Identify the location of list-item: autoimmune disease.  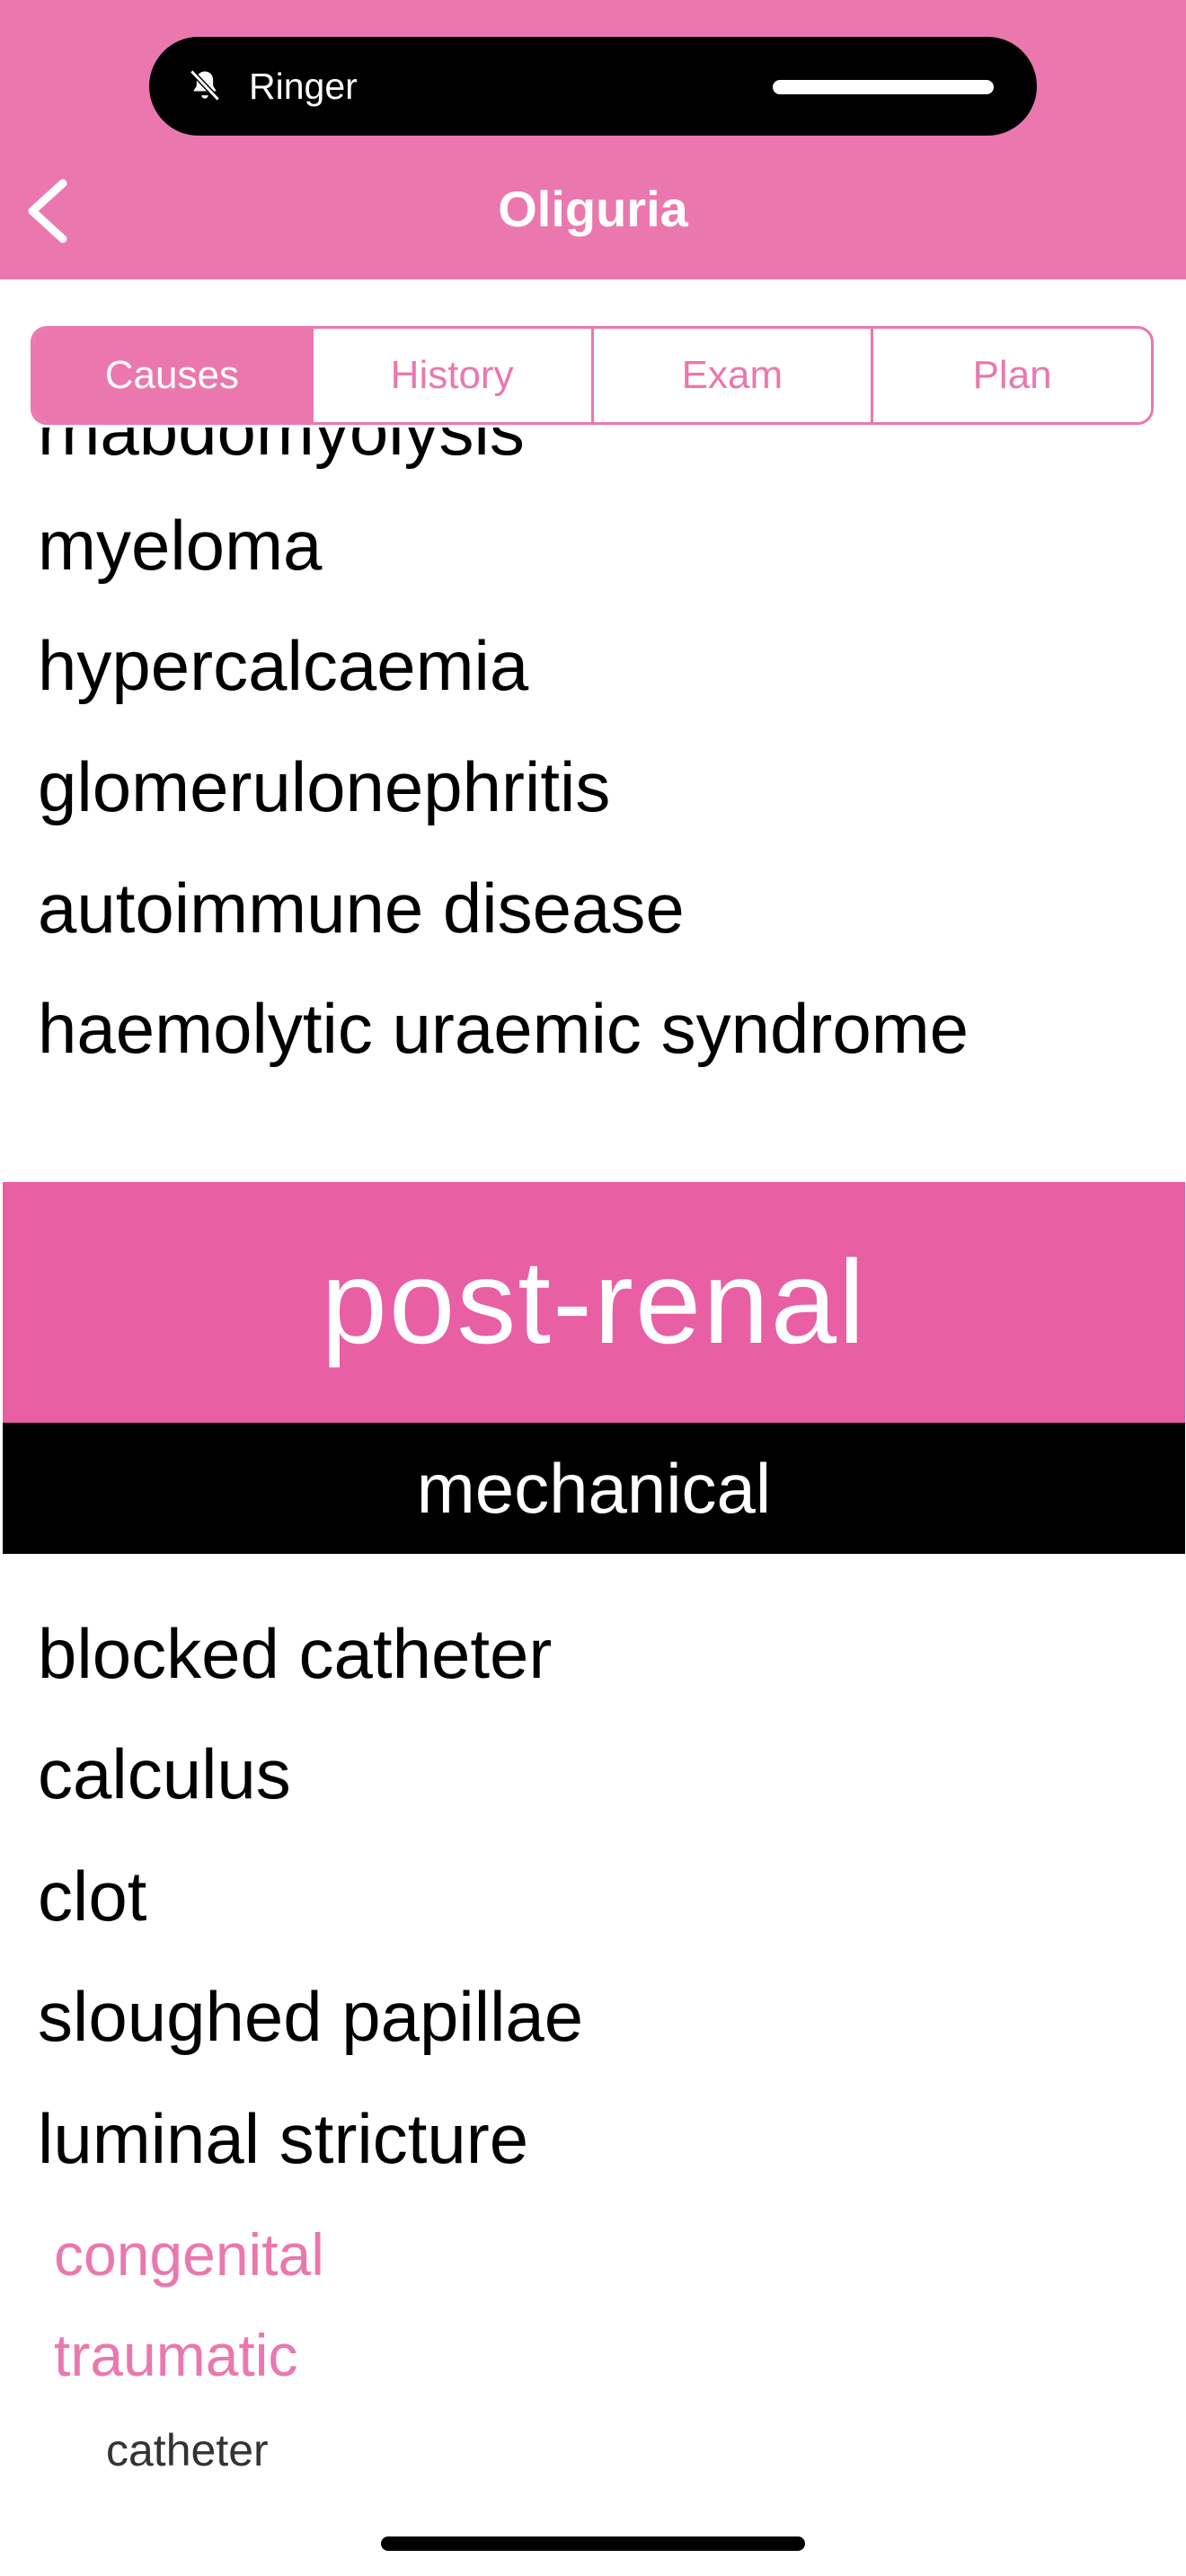
(361, 908).